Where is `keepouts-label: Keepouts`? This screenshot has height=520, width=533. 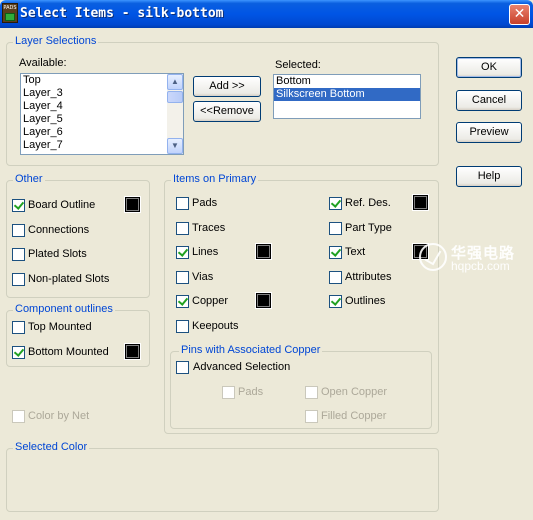
keepouts-label: Keepouts is located at coordinates (215, 325).